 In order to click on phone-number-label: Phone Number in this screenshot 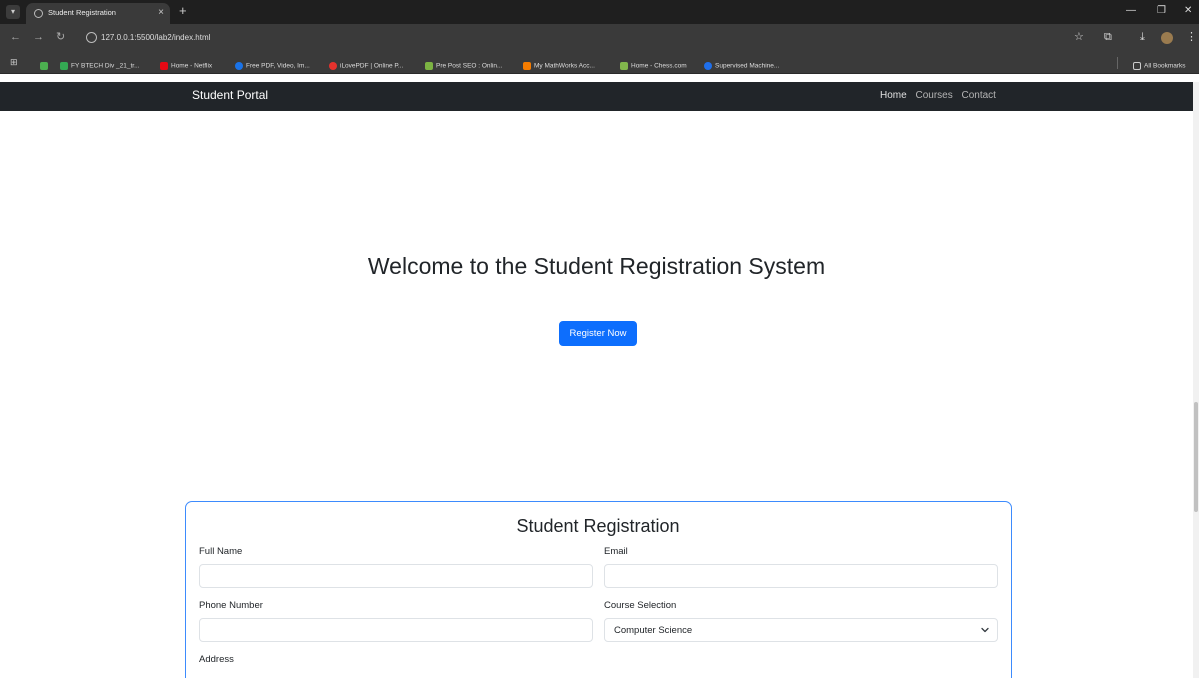, I will do `click(231, 605)`.